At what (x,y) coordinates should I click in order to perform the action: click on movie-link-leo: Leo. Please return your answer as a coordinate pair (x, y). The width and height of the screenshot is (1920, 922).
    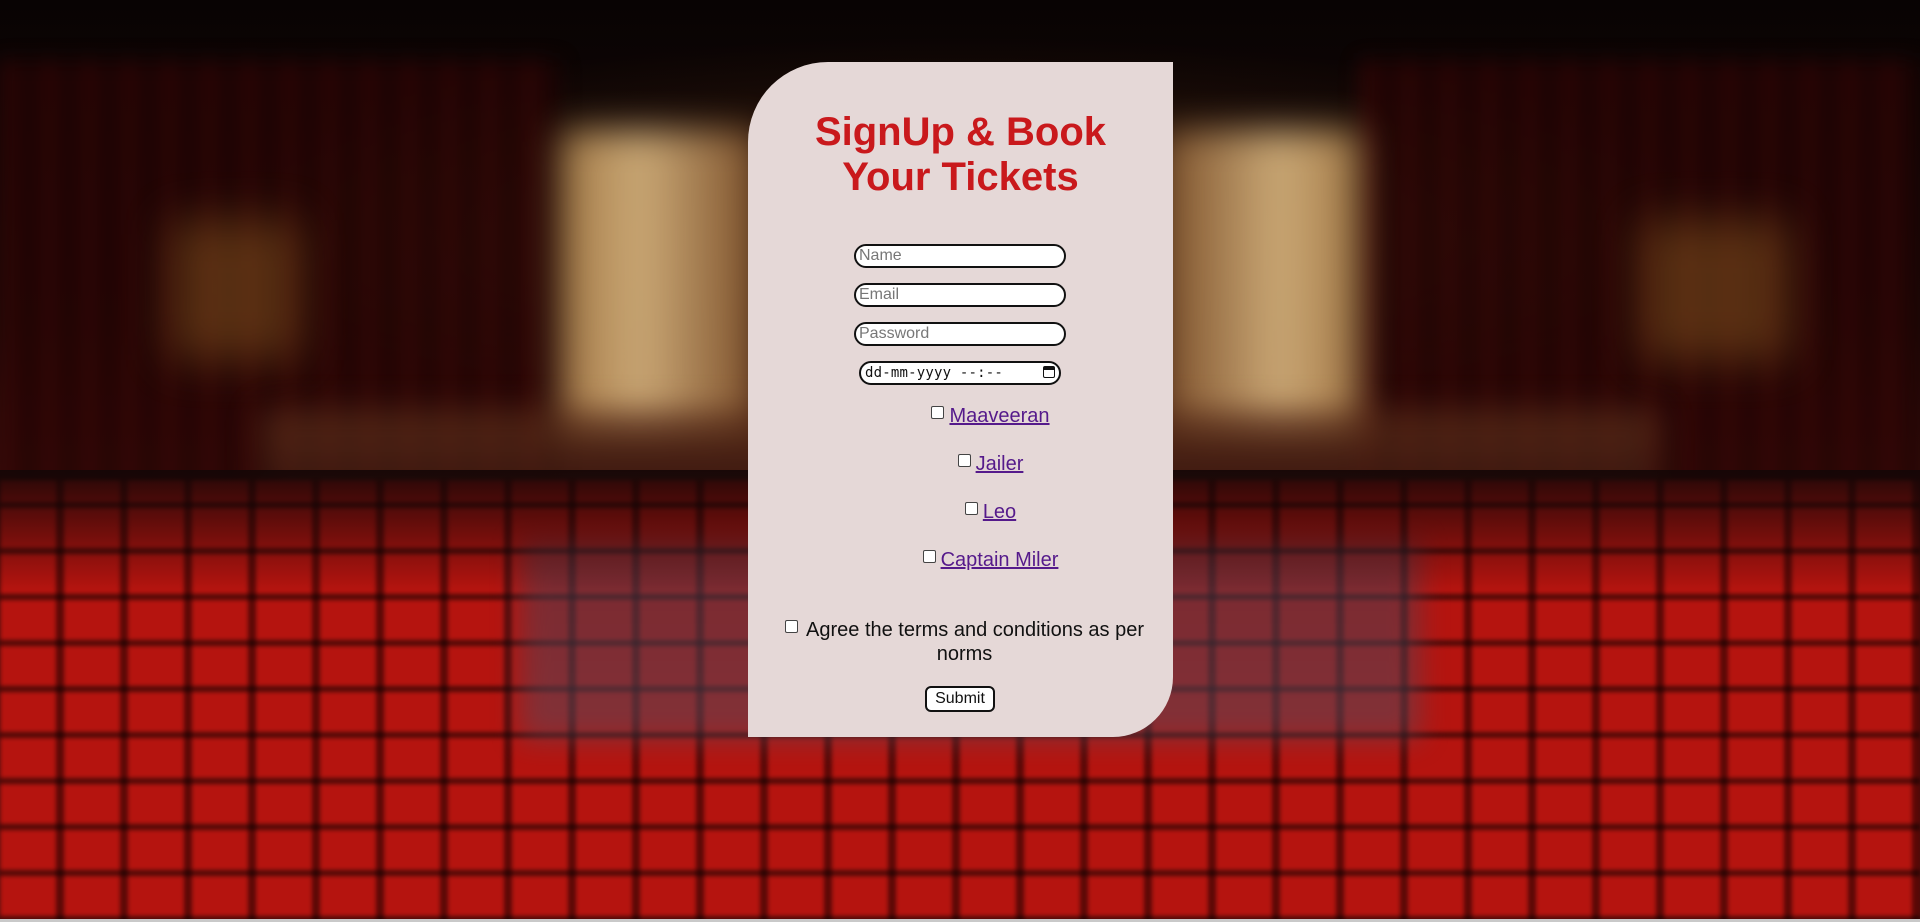
    Looking at the image, I should click on (999, 512).